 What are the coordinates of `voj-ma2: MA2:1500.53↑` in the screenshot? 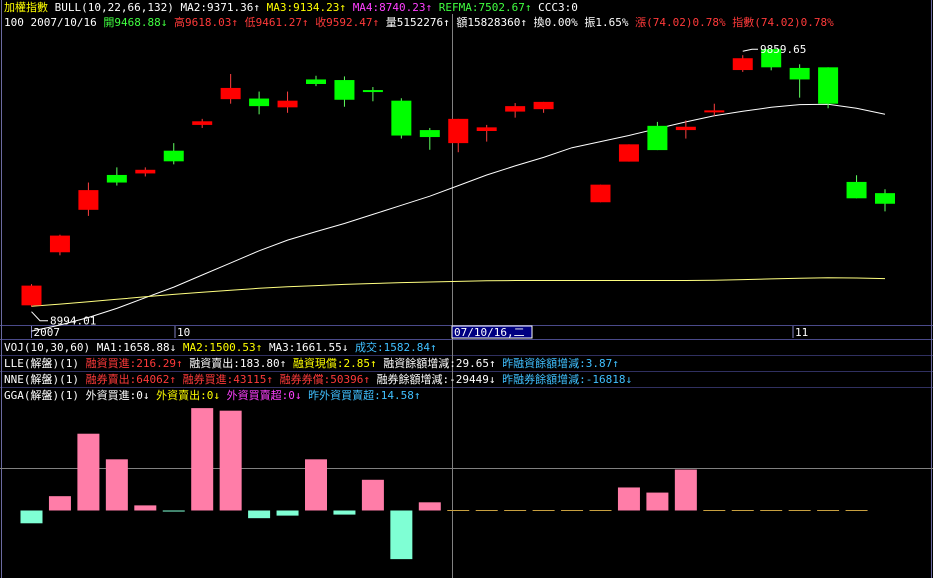 It's located at (222, 347).